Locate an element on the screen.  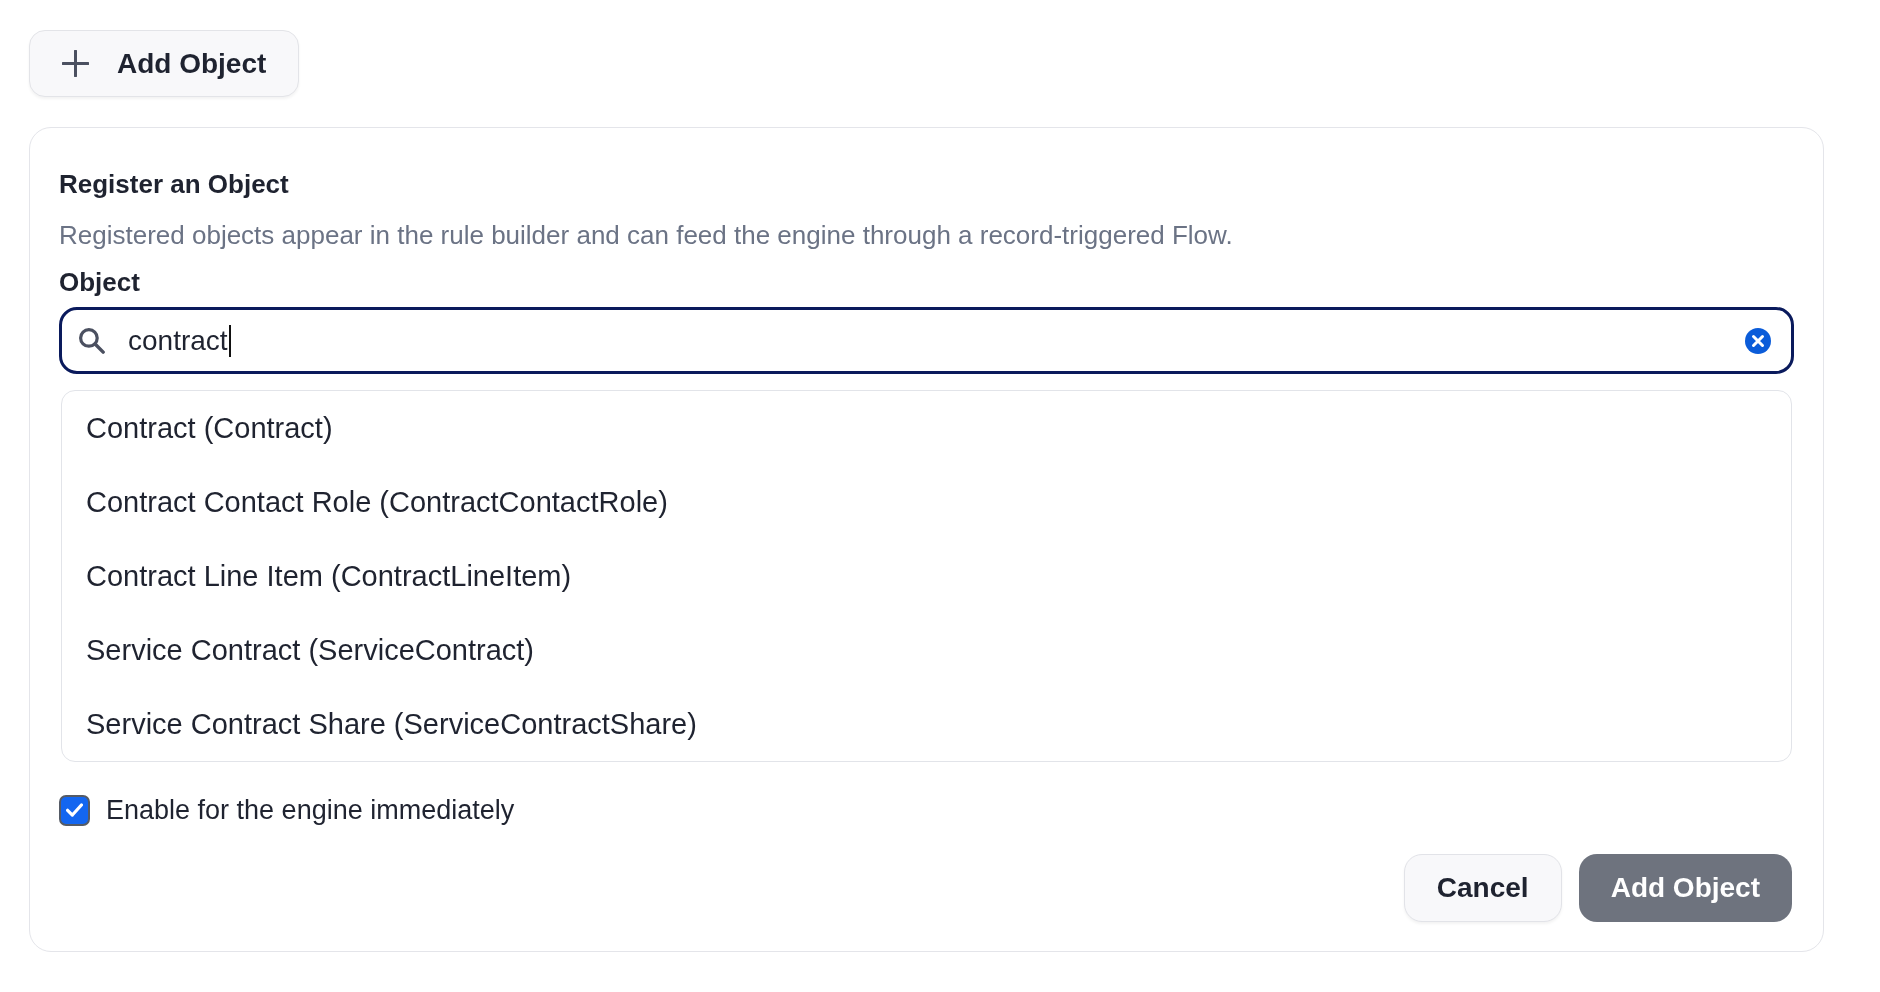
dropdown-option: Contract Contact Role (ContractContactRole) is located at coordinates (926, 502).